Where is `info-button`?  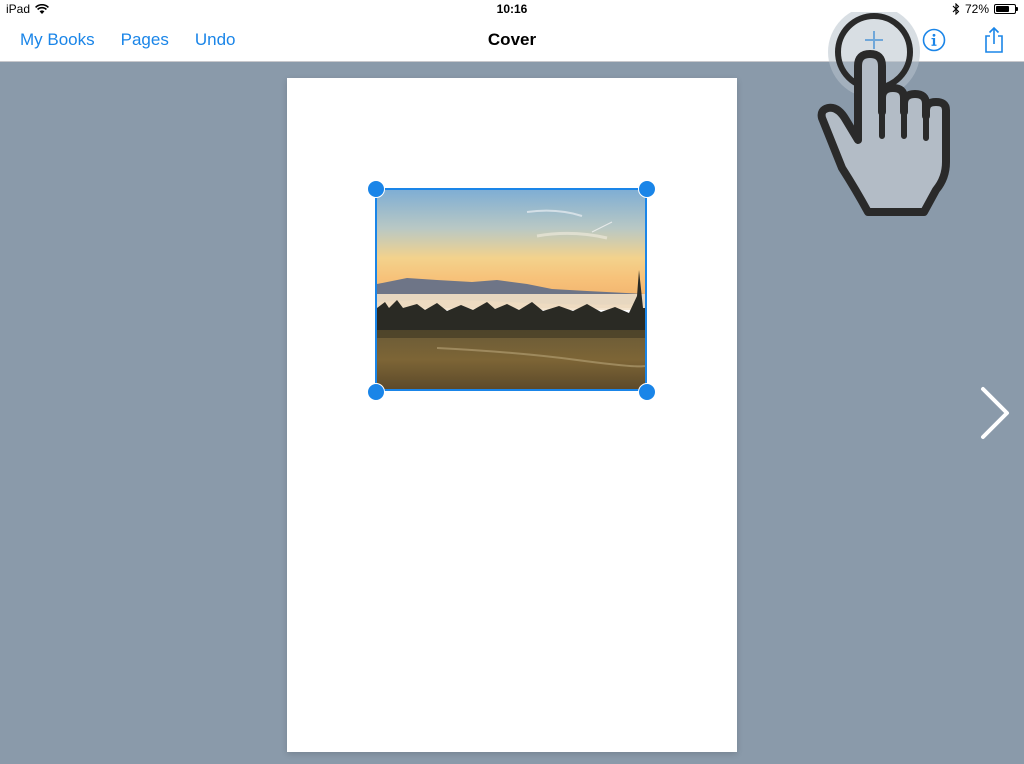
info-button is located at coordinates (934, 40).